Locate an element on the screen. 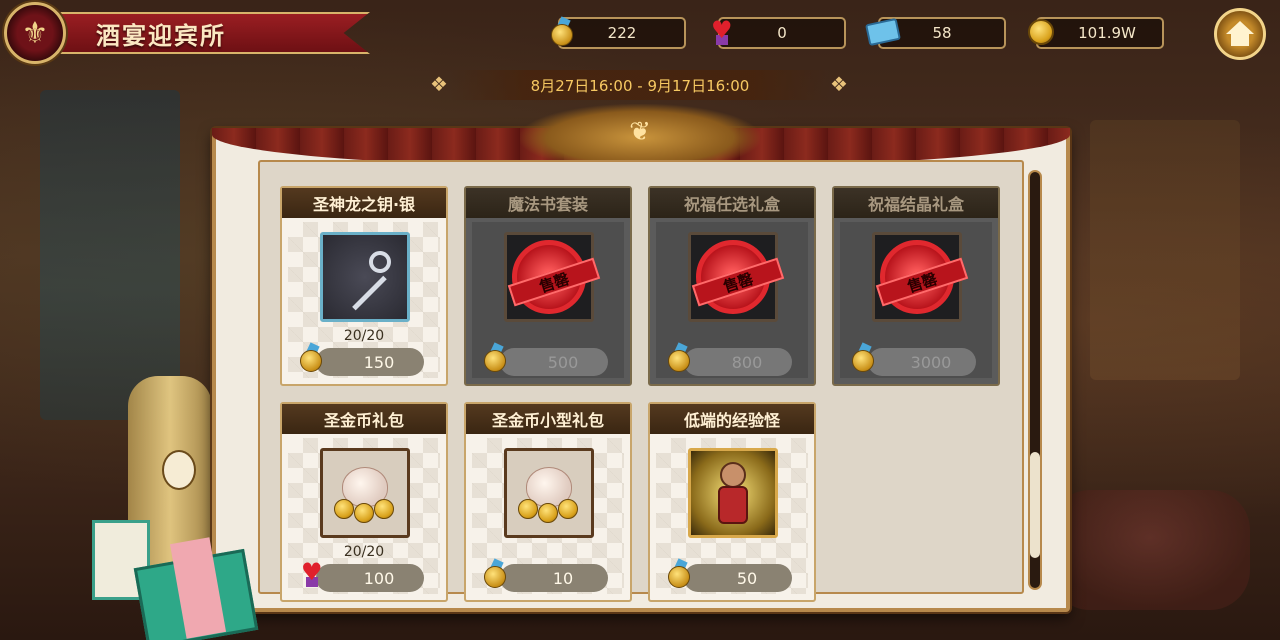 The width and height of the screenshot is (1280, 640). currency-heart: ♥ 0 is located at coordinates (778, 33).